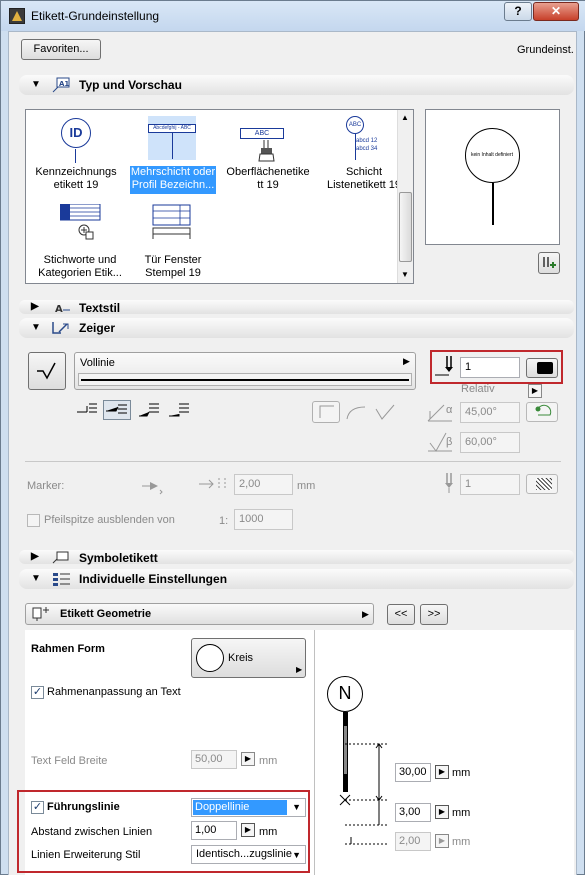  I want to click on relative-toggle-icon: ▶, so click(535, 391).